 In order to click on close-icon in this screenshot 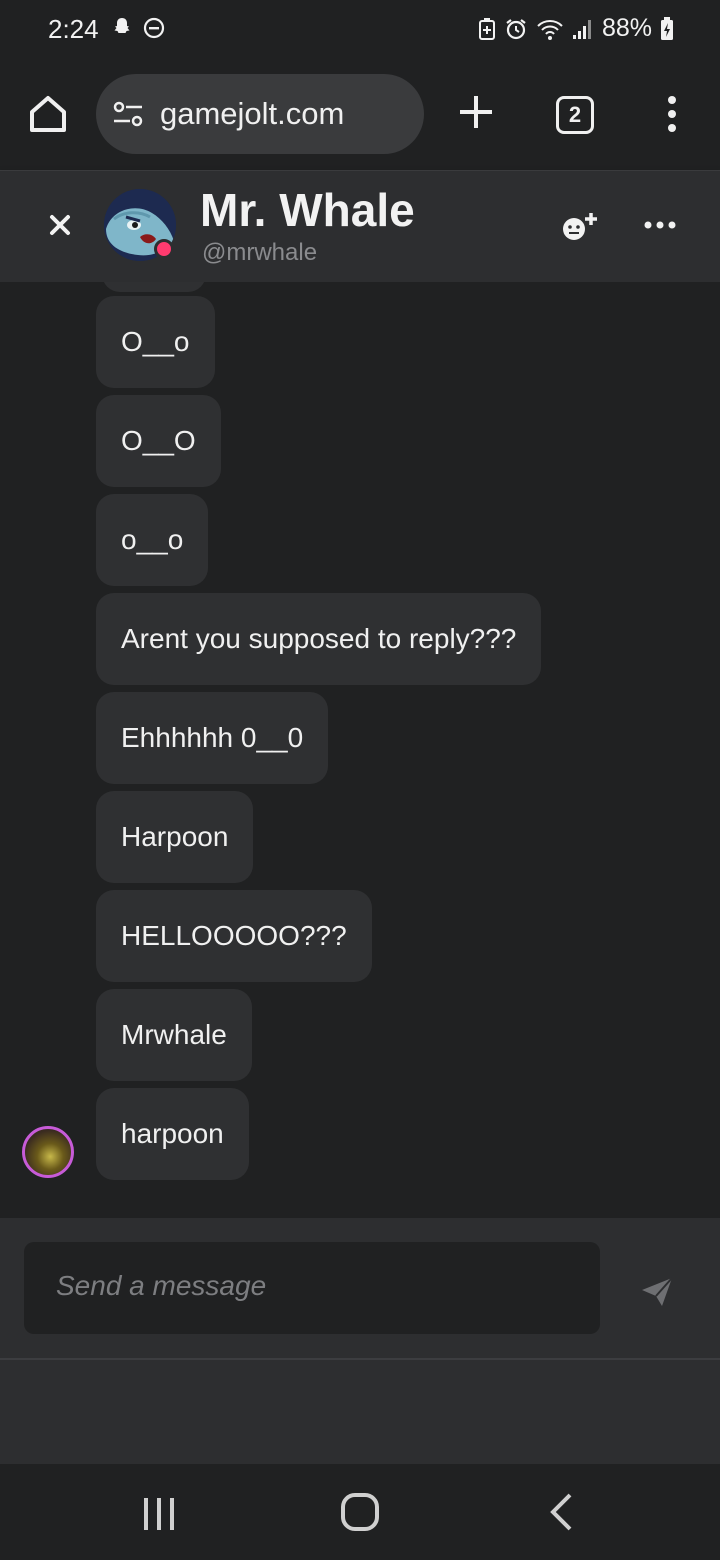, I will do `click(60, 225)`.